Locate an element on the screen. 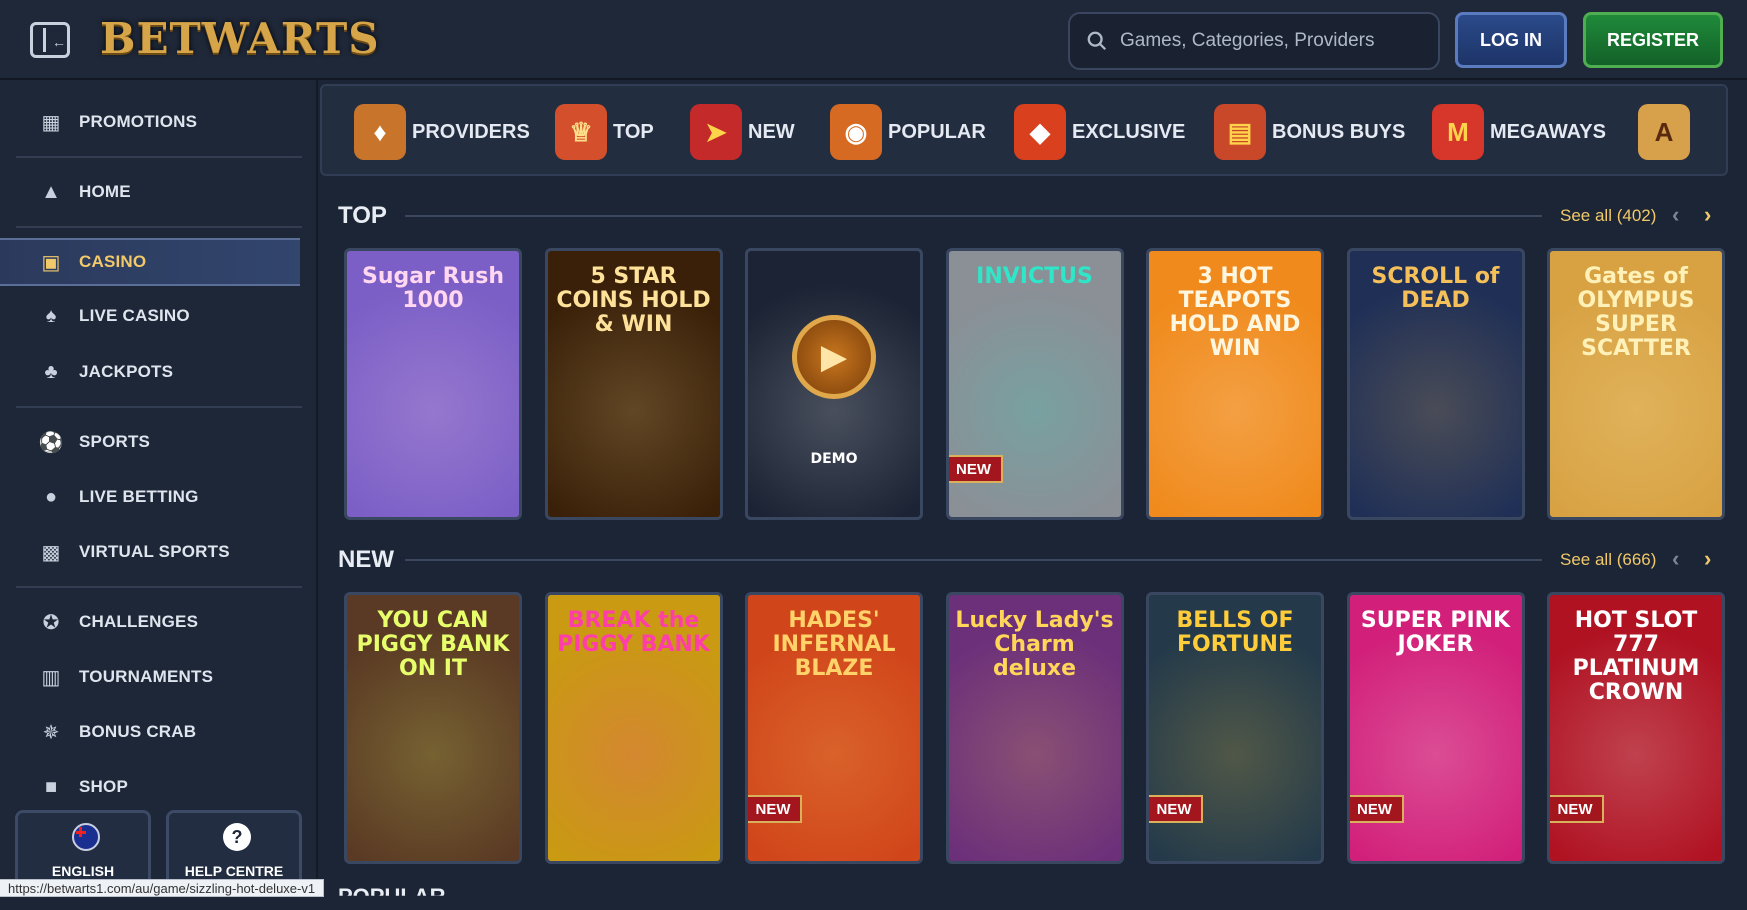 The height and width of the screenshot is (910, 1747). slot-machine-icon: ▣ is located at coordinates (51, 262).